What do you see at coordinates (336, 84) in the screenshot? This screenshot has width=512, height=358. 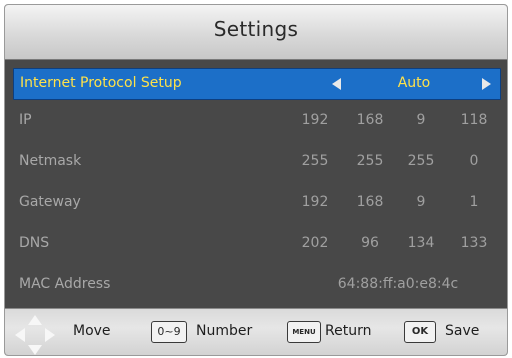 I see `arrow-left-icon` at bounding box center [336, 84].